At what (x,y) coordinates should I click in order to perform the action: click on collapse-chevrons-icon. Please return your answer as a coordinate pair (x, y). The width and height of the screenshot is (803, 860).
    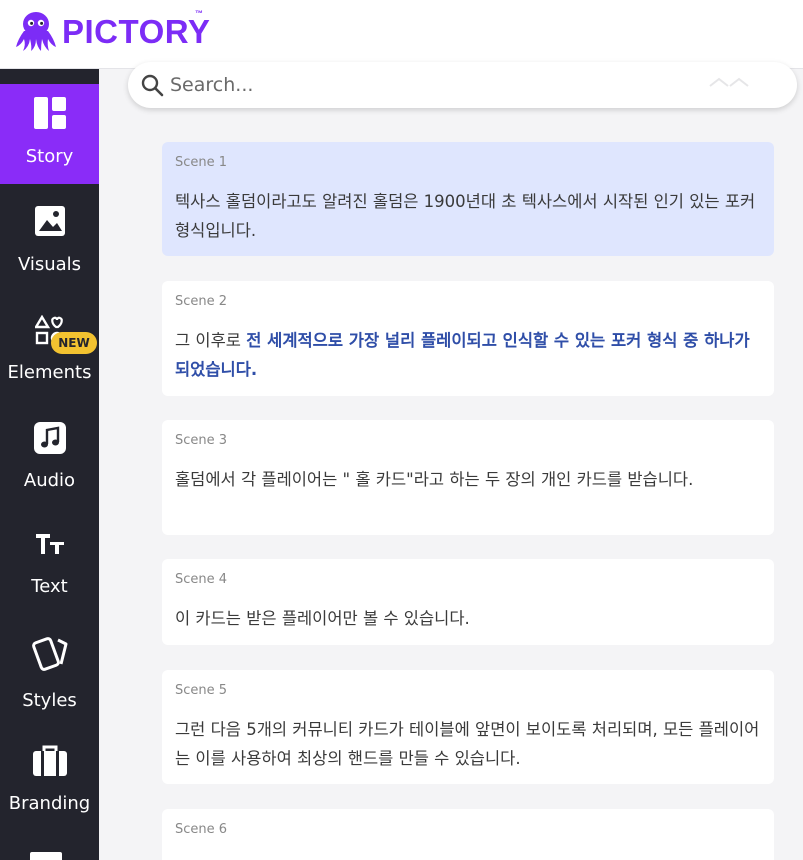
    Looking at the image, I should click on (730, 84).